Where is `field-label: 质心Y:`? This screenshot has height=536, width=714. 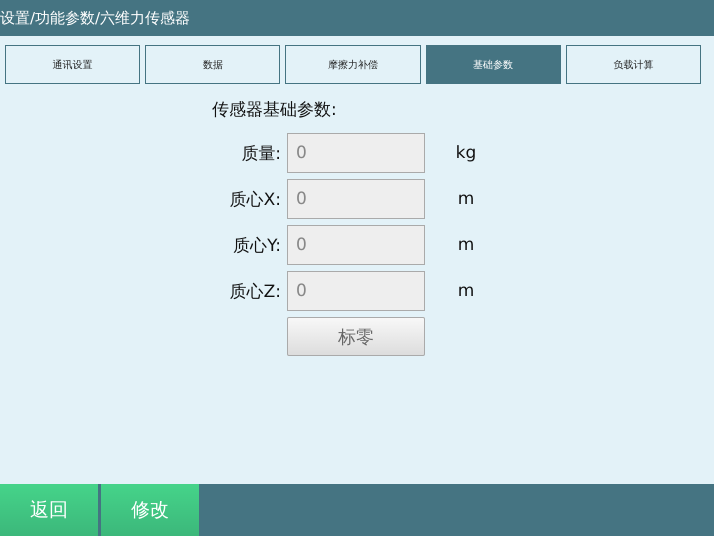
field-label: 质心Y: is located at coordinates (256, 245).